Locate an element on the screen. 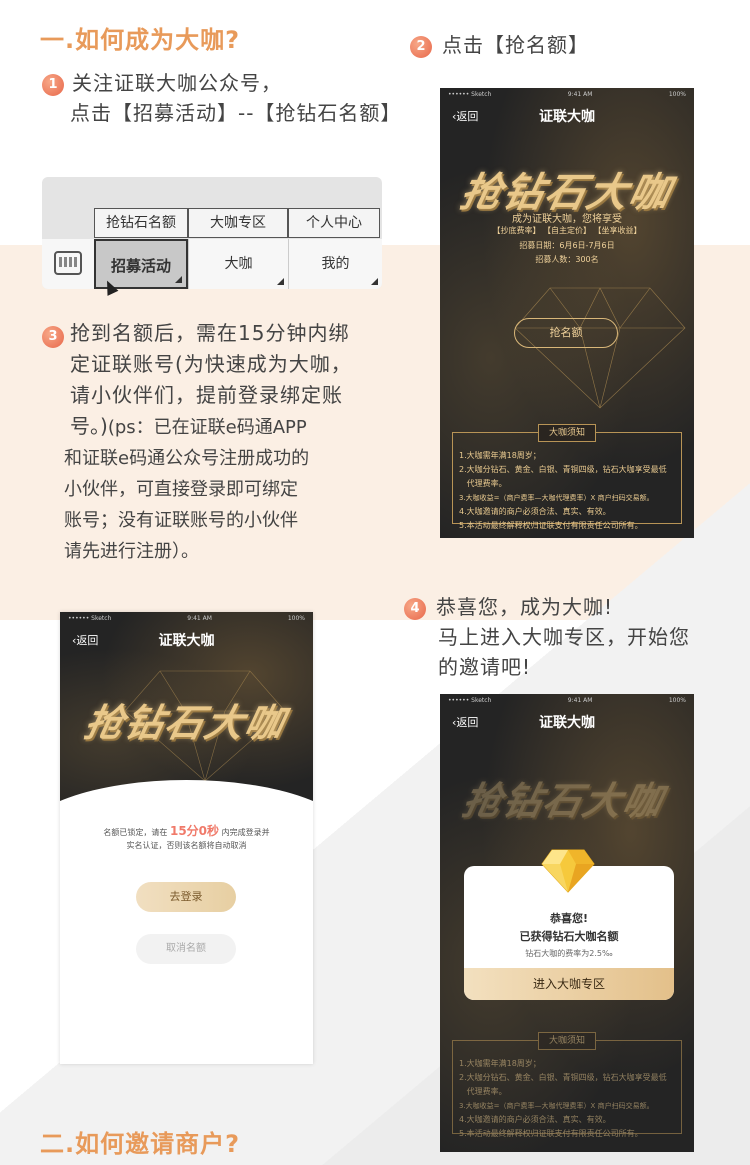 This screenshot has width=750, height=1165. step-3-line-end: 号。) is located at coordinates (89, 426).